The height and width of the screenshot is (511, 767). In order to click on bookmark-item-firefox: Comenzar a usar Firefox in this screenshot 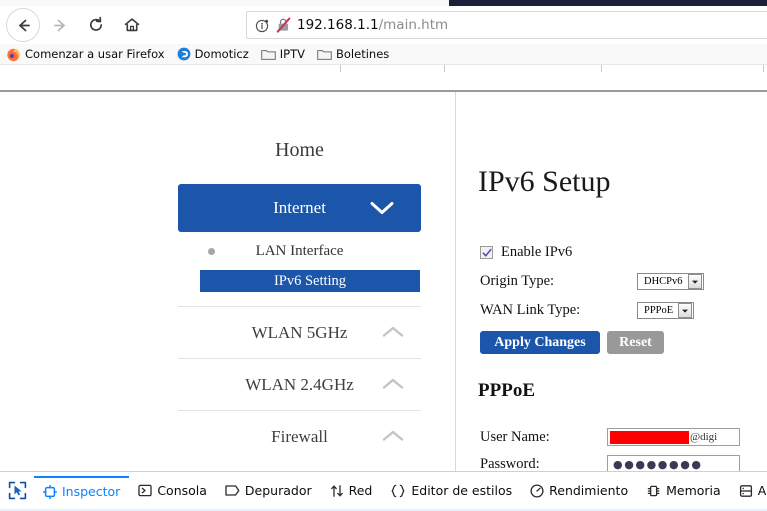, I will do `click(85, 54)`.